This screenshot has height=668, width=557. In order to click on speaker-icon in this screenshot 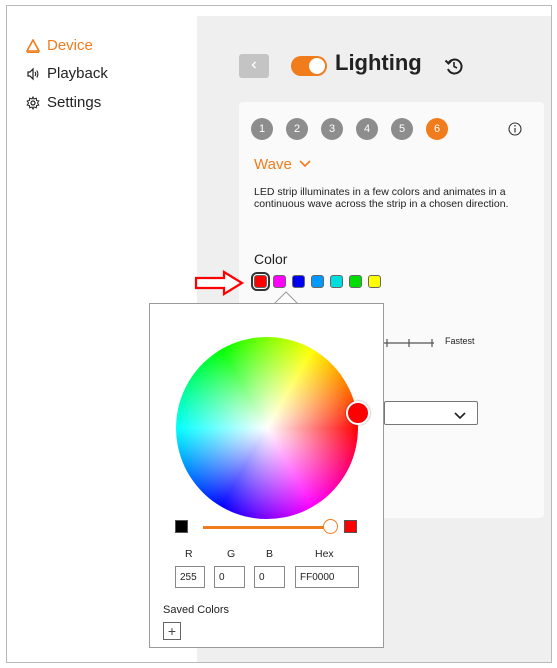, I will do `click(33, 74)`.